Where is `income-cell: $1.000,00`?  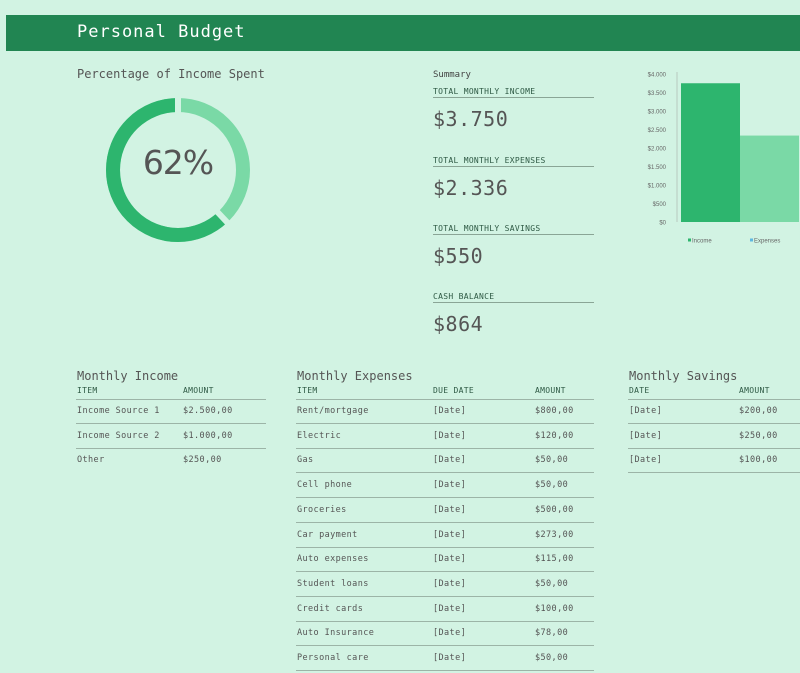 income-cell: $1.000,00 is located at coordinates (208, 435).